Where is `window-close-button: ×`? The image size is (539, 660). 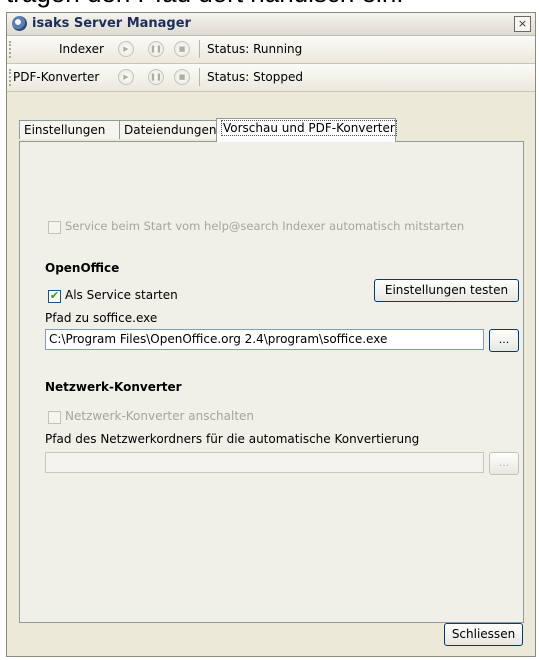
window-close-button: × is located at coordinates (522, 24).